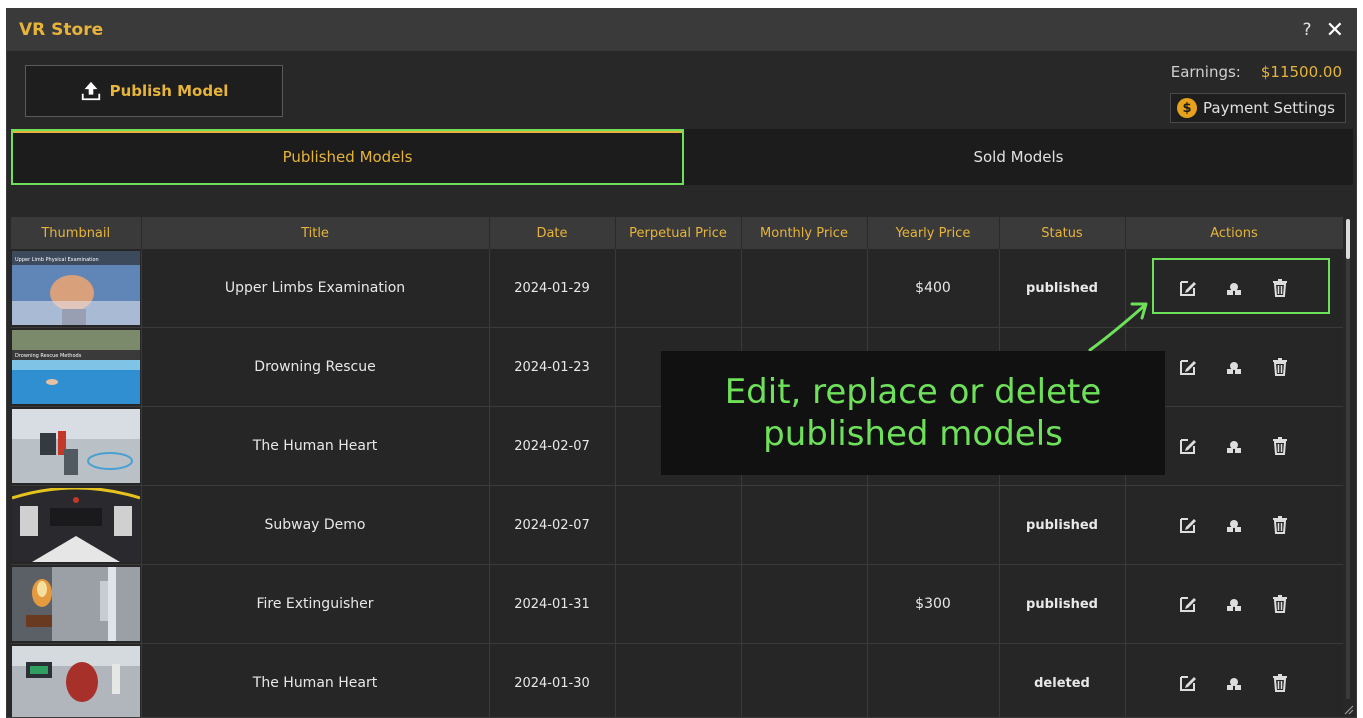 This screenshot has width=1363, height=718. Describe the element at coordinates (347, 157) in the screenshot. I see `tab-published-models: Published Models` at that location.